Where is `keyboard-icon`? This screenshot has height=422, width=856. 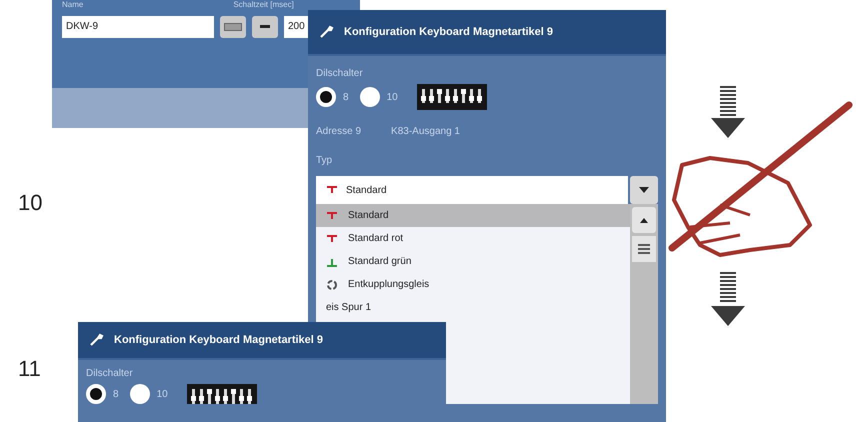
keyboard-icon is located at coordinates (233, 27).